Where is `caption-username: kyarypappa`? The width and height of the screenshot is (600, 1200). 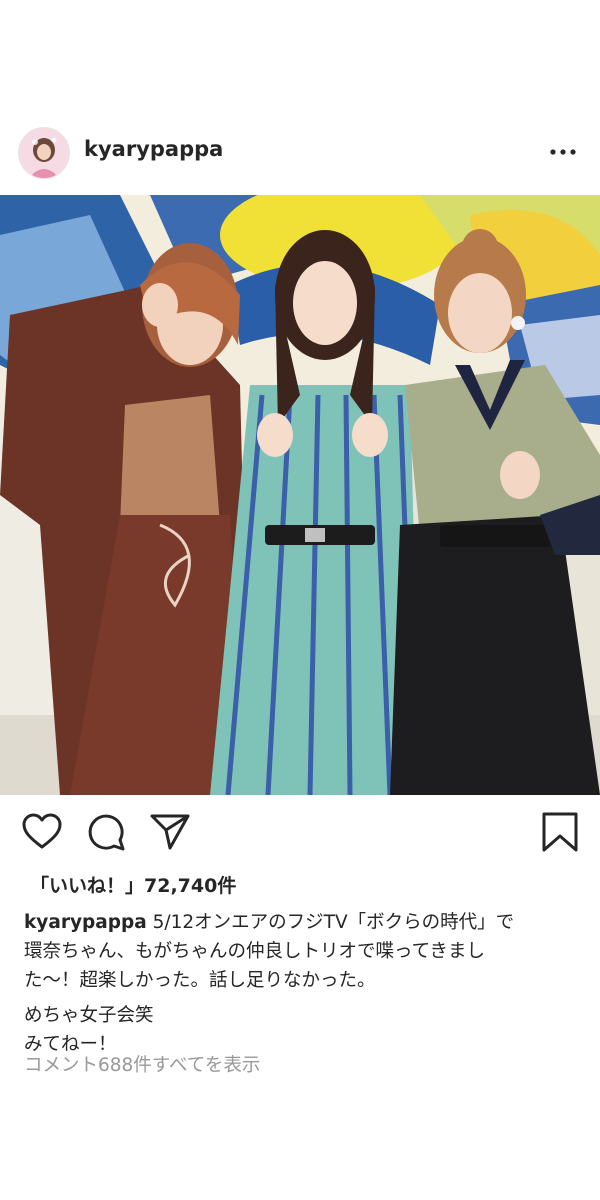
caption-username: kyarypappa is located at coordinates (85, 922).